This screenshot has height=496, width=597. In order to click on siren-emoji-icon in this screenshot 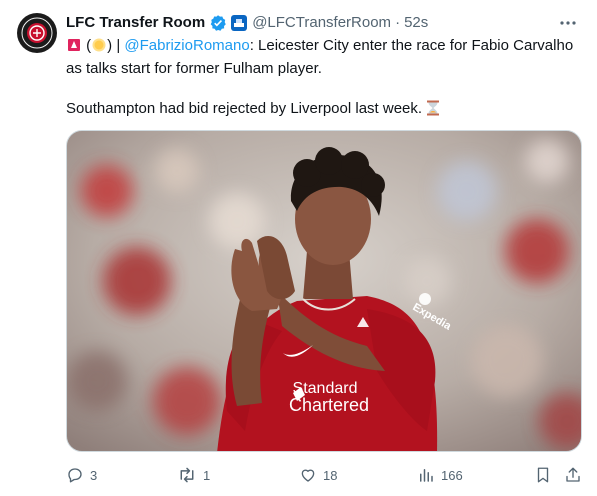, I will do `click(74, 48)`.